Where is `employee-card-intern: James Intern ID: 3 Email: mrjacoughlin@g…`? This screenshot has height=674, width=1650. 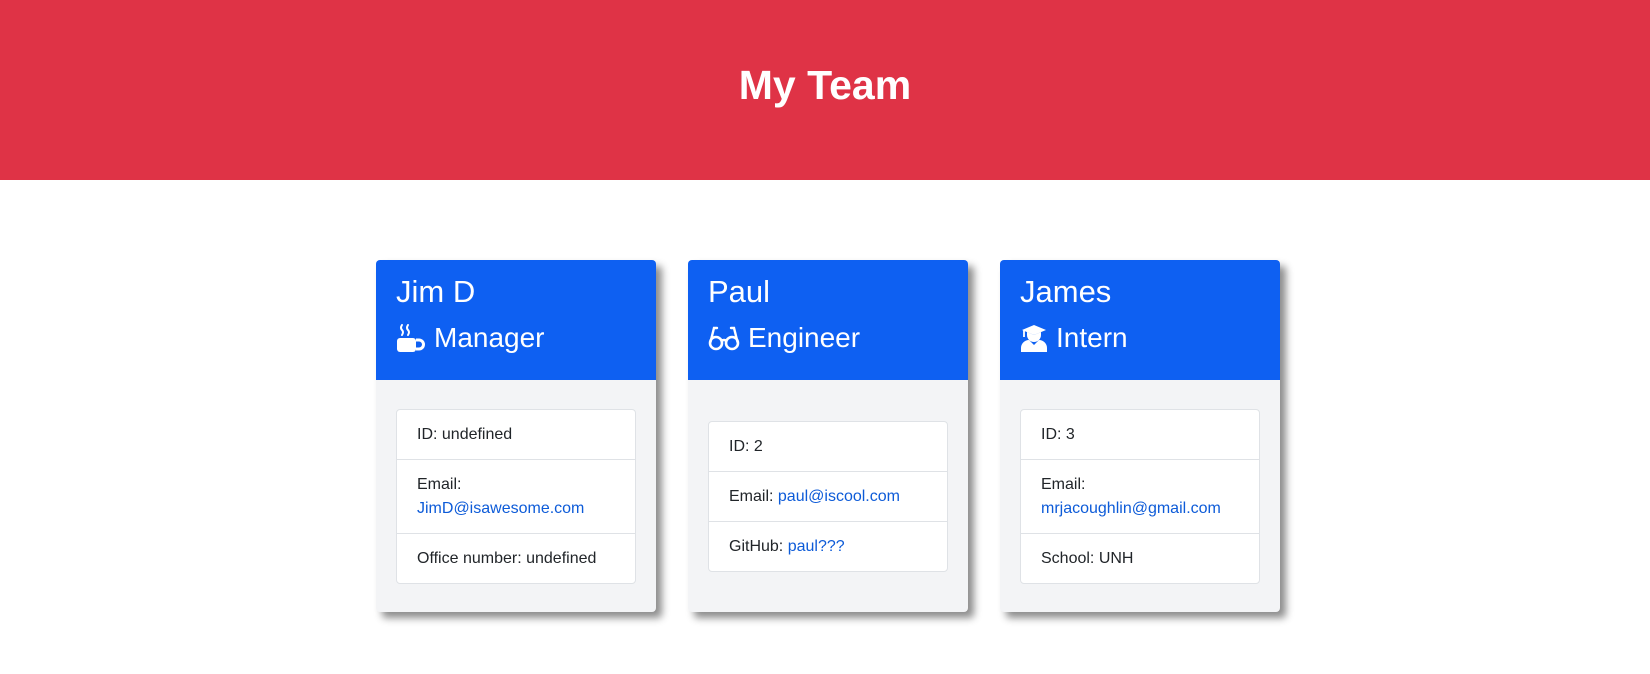 employee-card-intern: James Intern ID: 3 Email: mrjacoughlin@g… is located at coordinates (1140, 436).